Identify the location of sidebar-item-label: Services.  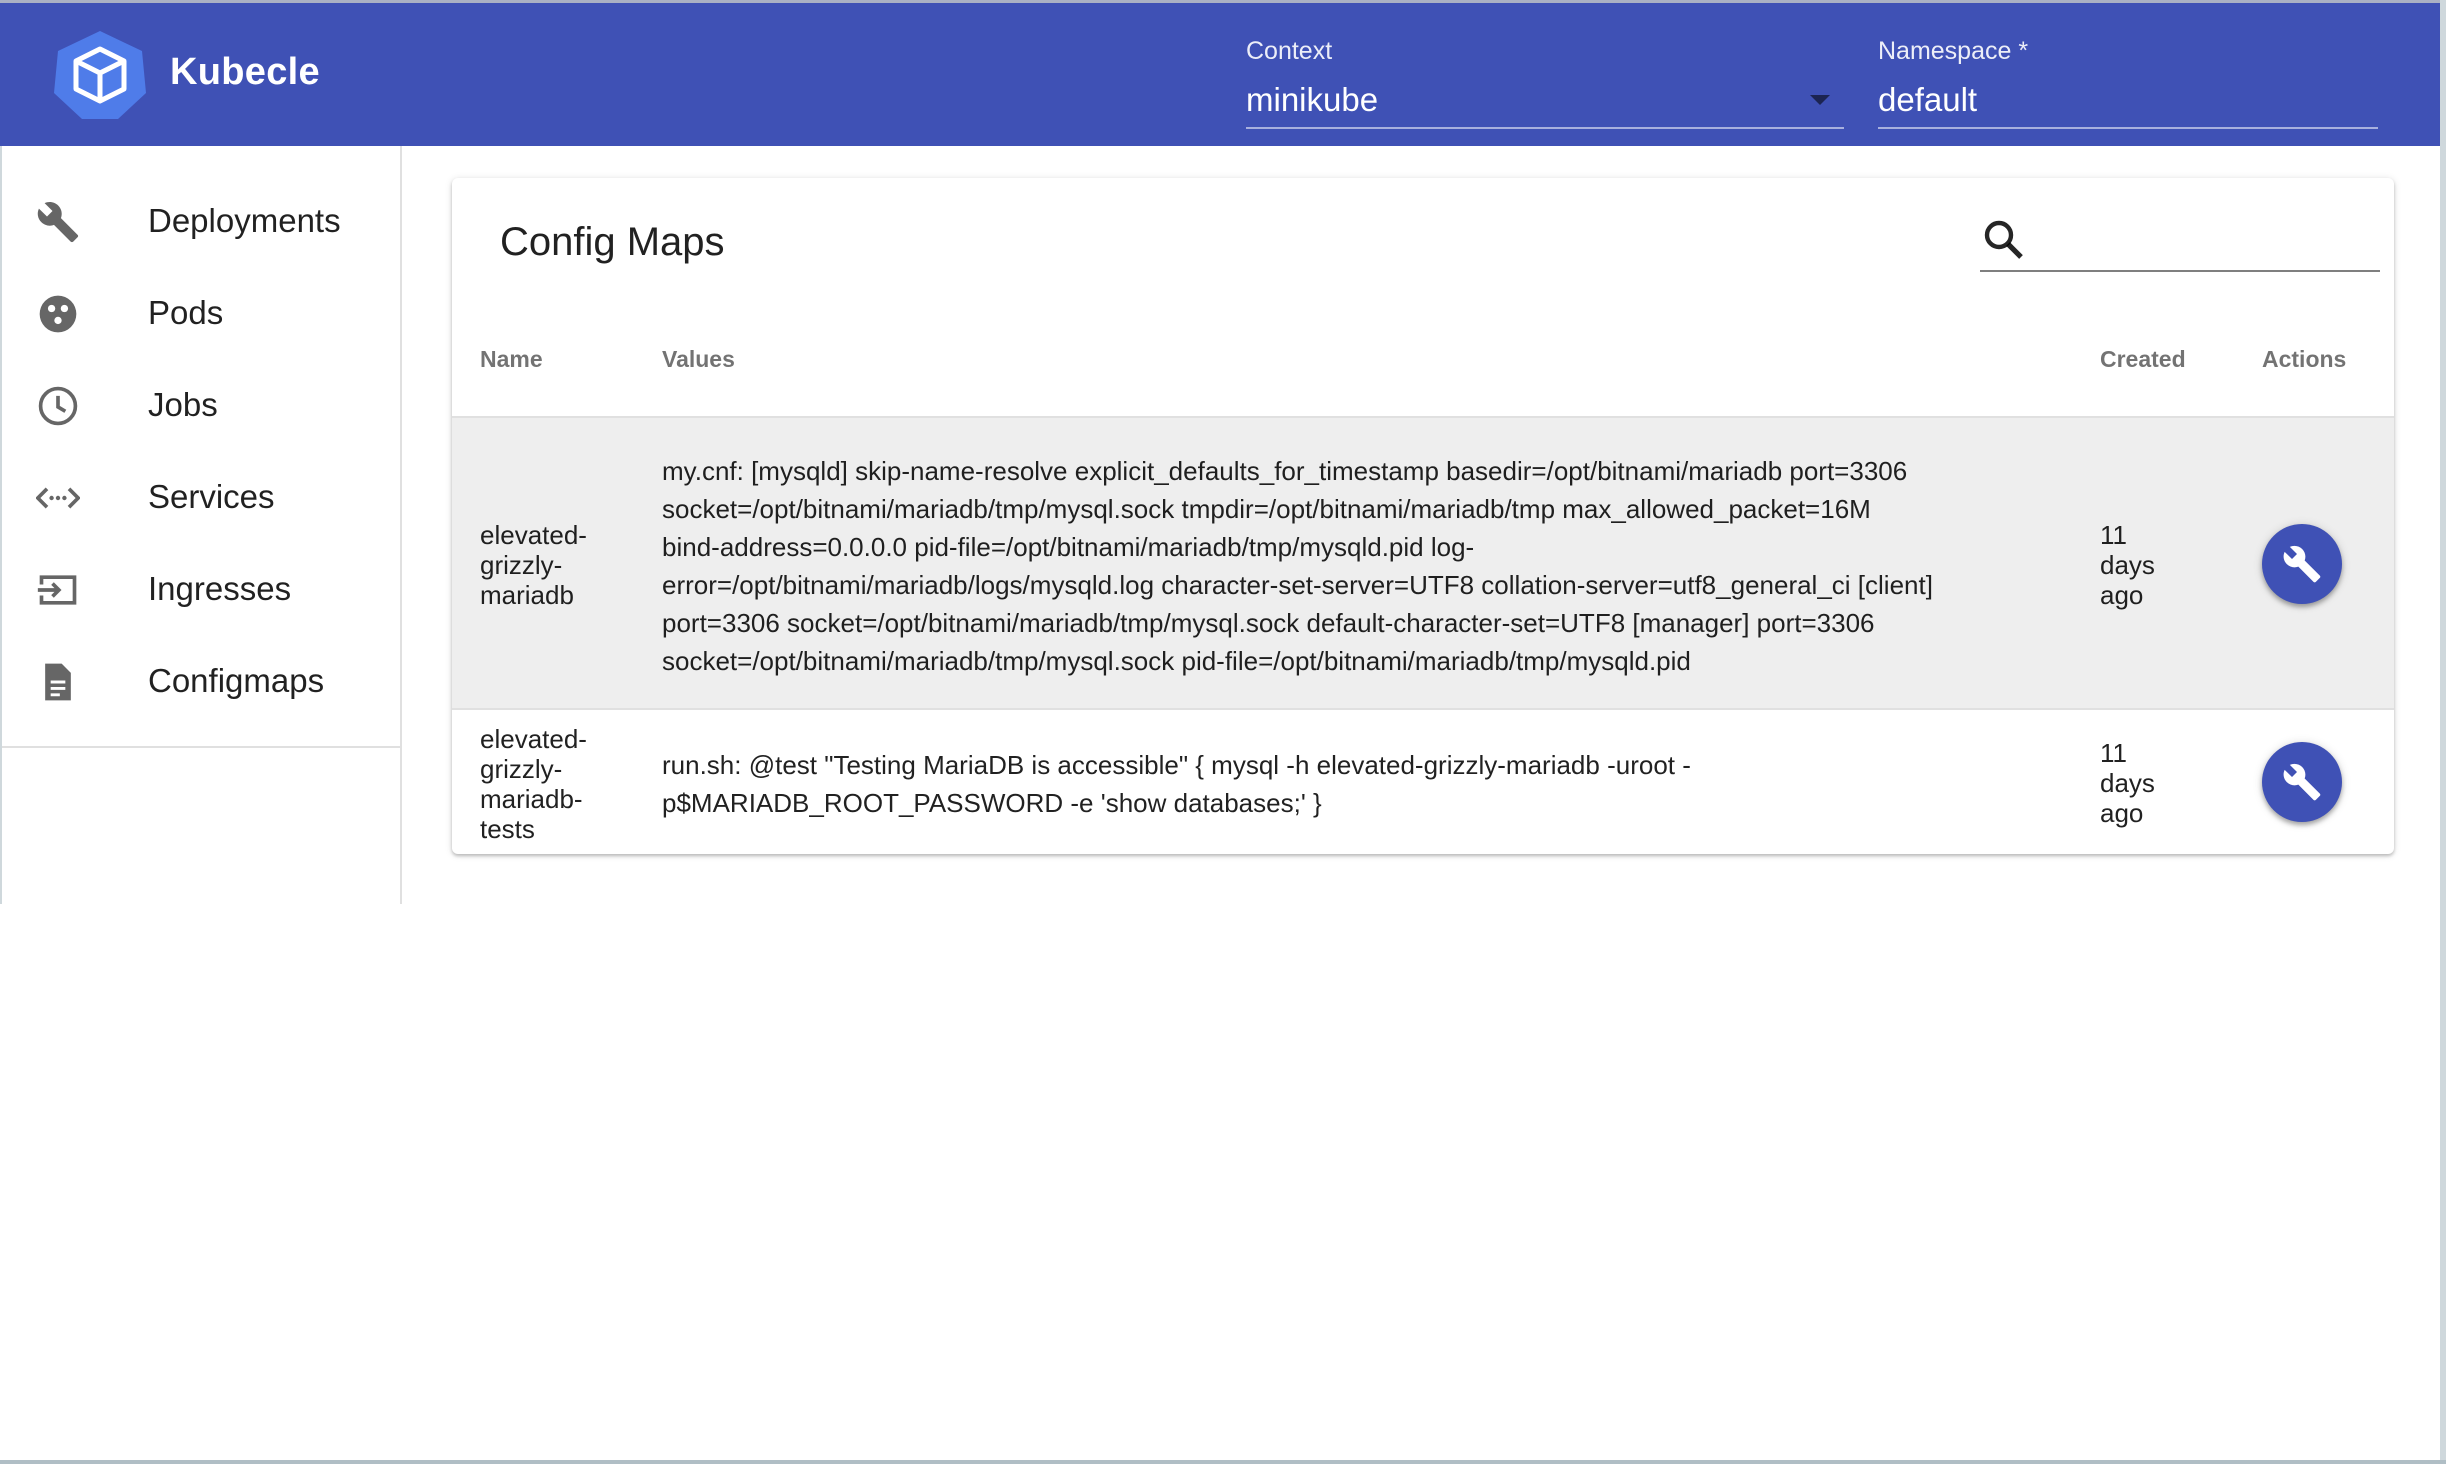
(211, 496).